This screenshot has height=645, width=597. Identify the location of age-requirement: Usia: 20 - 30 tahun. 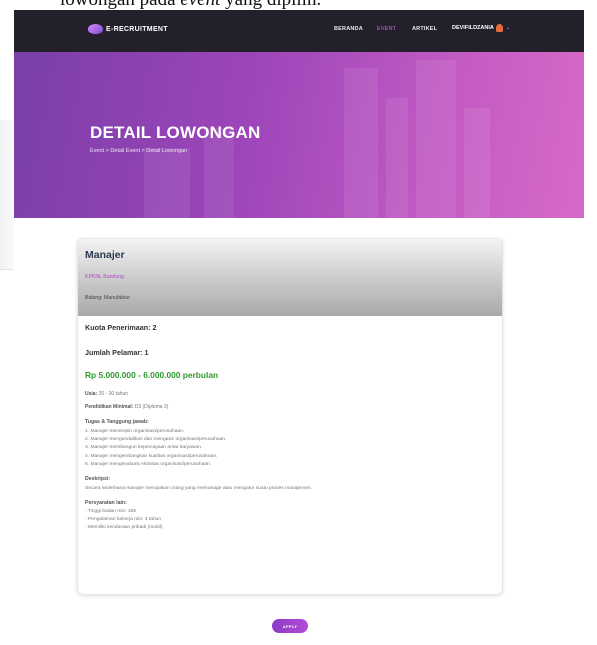
(107, 394).